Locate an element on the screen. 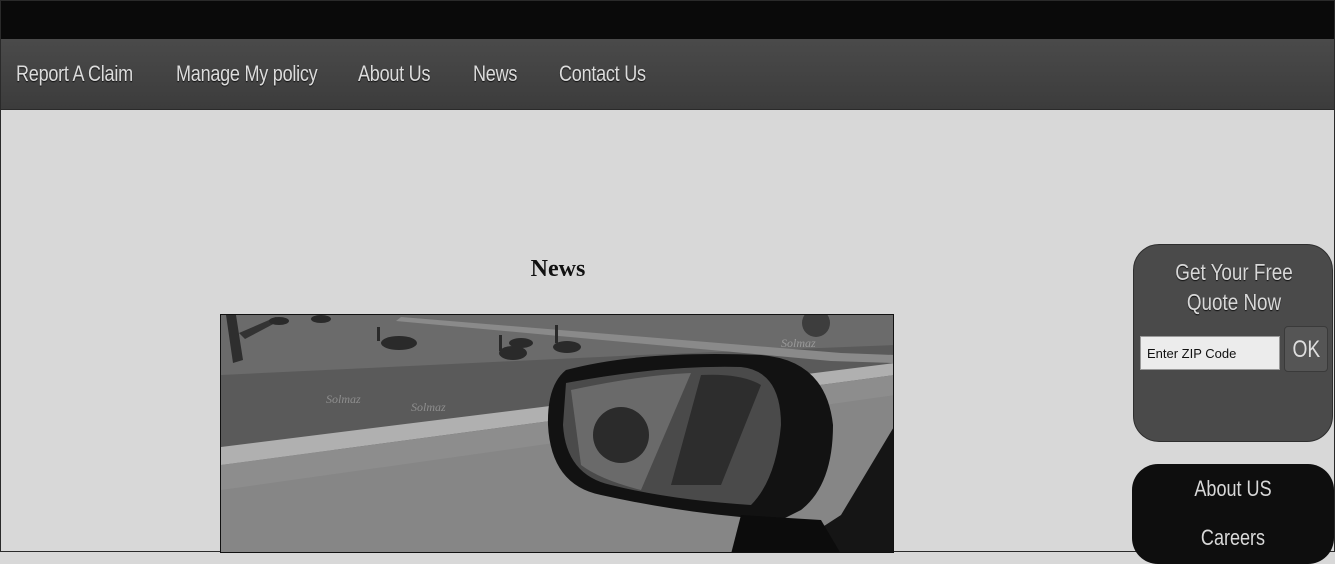  quote-widget: Get Your Free Quote Now OK is located at coordinates (1233, 343).